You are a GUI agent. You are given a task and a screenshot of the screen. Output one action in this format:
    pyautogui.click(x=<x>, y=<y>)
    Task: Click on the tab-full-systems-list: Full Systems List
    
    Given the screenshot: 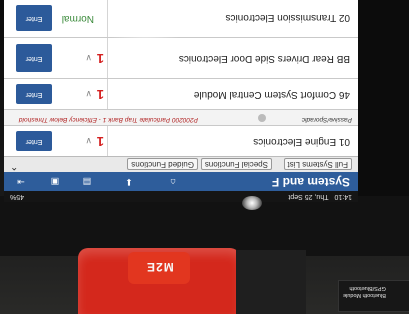 What is the action you would take?
    pyautogui.click(x=317, y=164)
    